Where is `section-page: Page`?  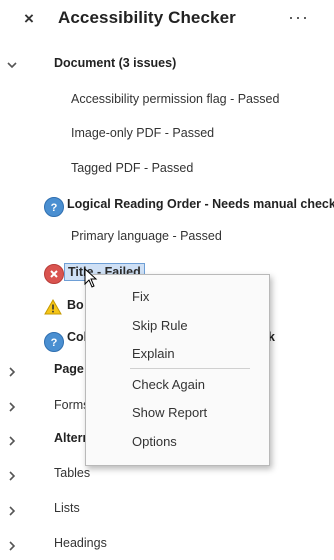 section-page: Page is located at coordinates (69, 369).